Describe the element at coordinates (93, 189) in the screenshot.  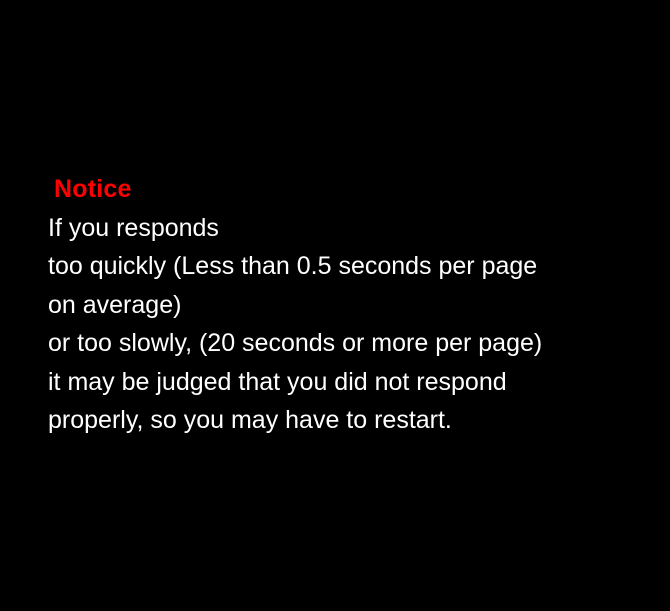
I see `notice-title: Notice` at that location.